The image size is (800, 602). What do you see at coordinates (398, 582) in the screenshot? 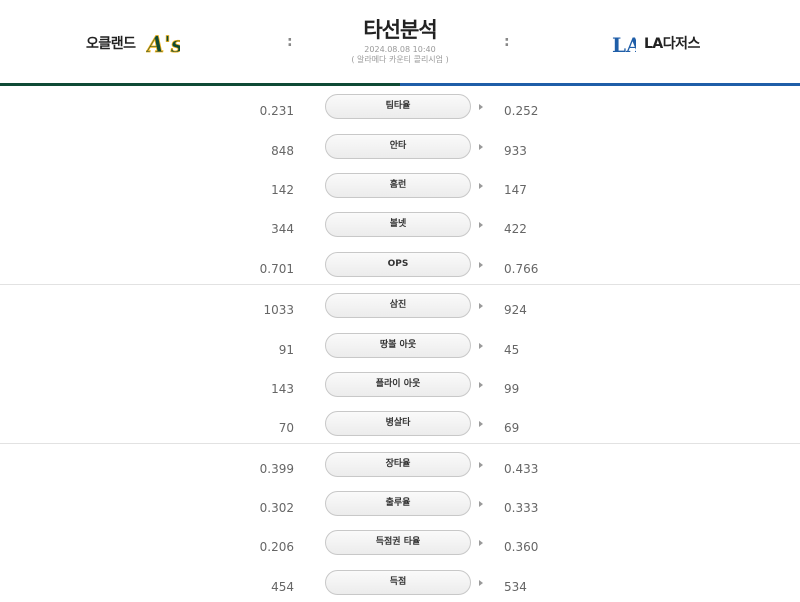
I see `stat-button: 득점` at bounding box center [398, 582].